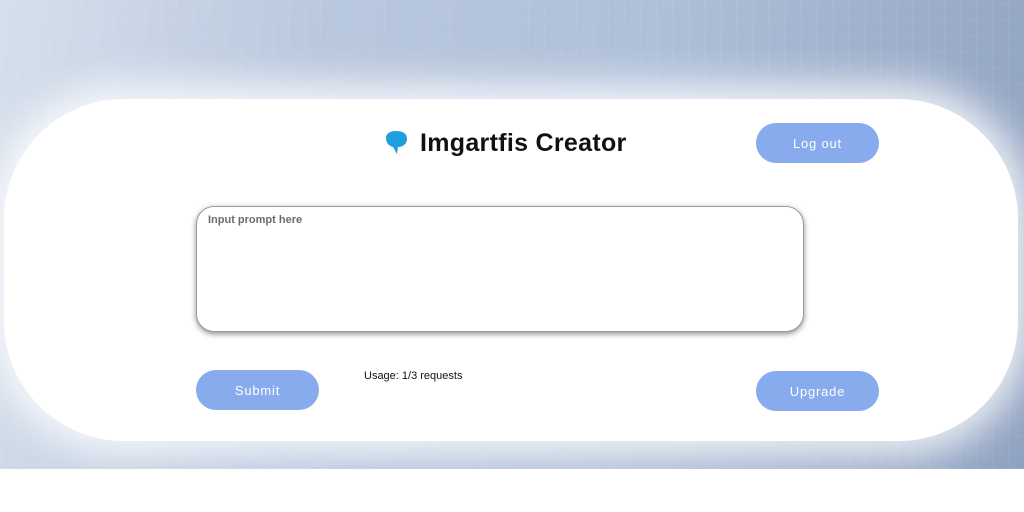 This screenshot has width=1024, height=512. Describe the element at coordinates (413, 376) in the screenshot. I see `usage-counter: Usage: 1/3 requests` at that location.